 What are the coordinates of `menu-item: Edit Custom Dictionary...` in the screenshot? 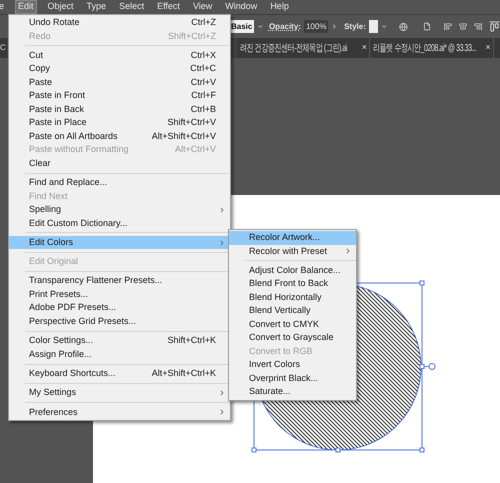 It's located at (119, 223).